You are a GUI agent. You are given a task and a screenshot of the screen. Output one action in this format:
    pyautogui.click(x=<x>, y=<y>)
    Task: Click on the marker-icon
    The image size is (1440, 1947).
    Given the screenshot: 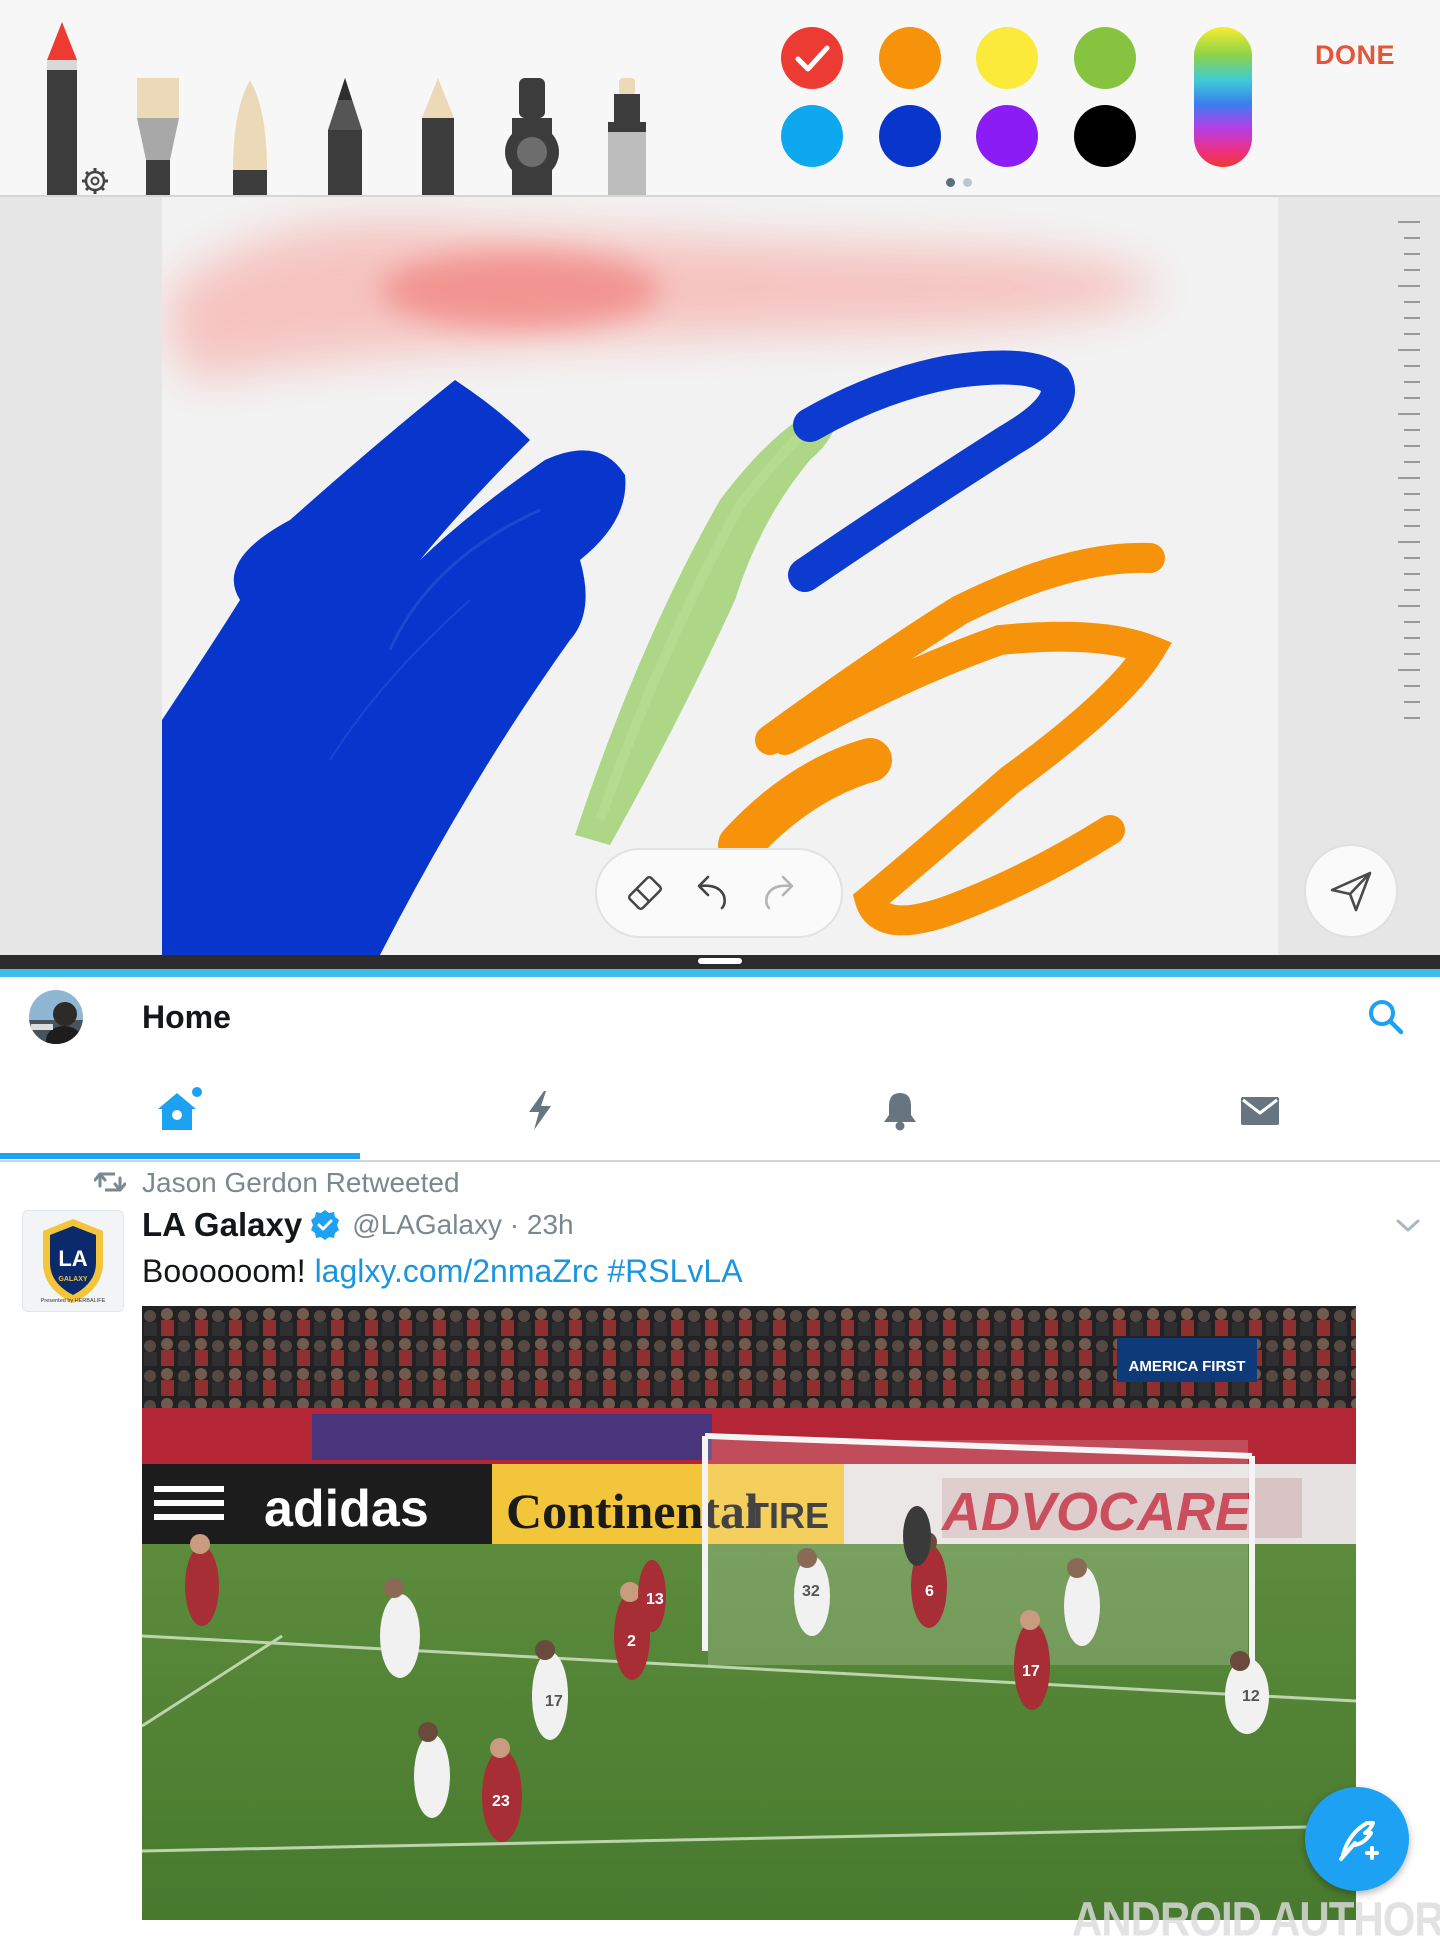 What is the action you would take?
    pyautogui.click(x=532, y=136)
    